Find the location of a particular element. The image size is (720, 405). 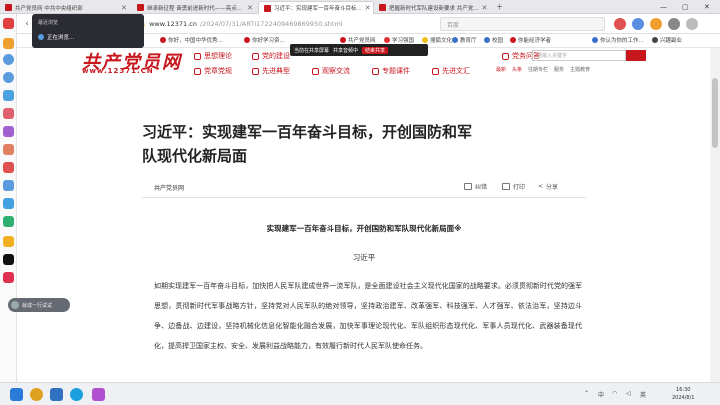

share-button: < 分享 is located at coordinates (548, 186).